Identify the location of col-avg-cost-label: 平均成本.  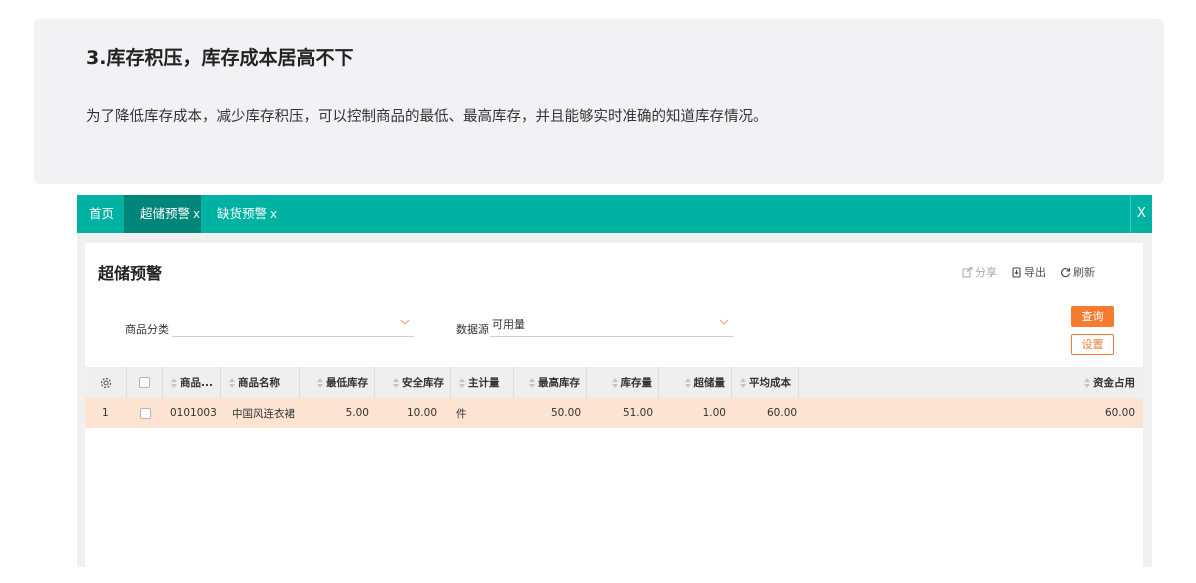
(770, 383).